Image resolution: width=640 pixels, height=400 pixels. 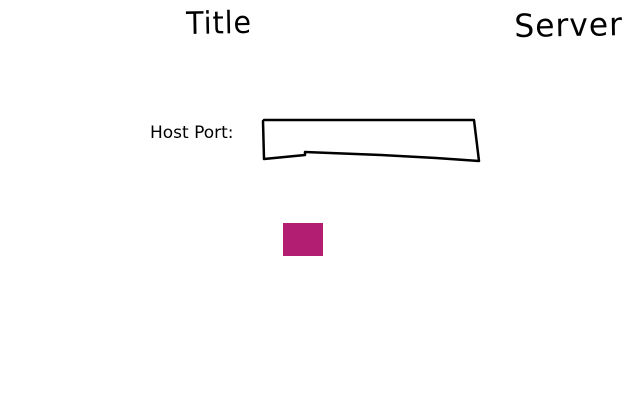 What do you see at coordinates (303, 239) in the screenshot?
I see `action-button` at bounding box center [303, 239].